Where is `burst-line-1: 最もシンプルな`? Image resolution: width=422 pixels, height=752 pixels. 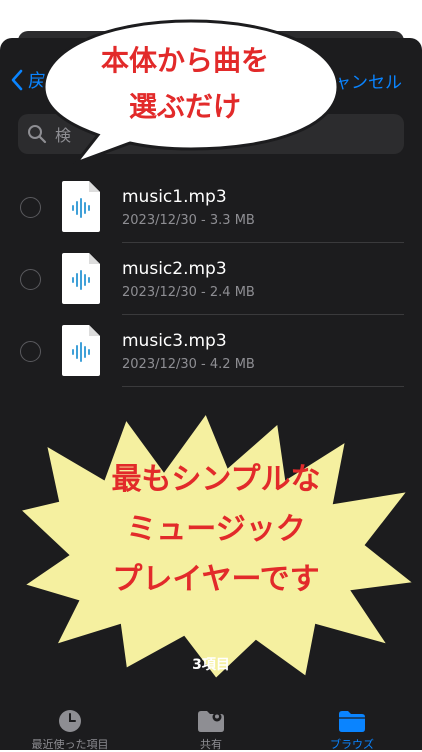 burst-line-1: 最もシンプルな is located at coordinates (216, 479).